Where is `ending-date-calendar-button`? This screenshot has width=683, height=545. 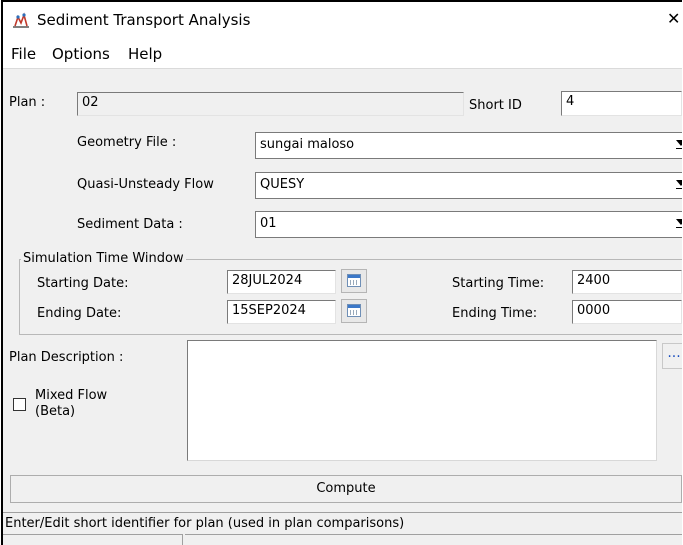 ending-date-calendar-button is located at coordinates (354, 311).